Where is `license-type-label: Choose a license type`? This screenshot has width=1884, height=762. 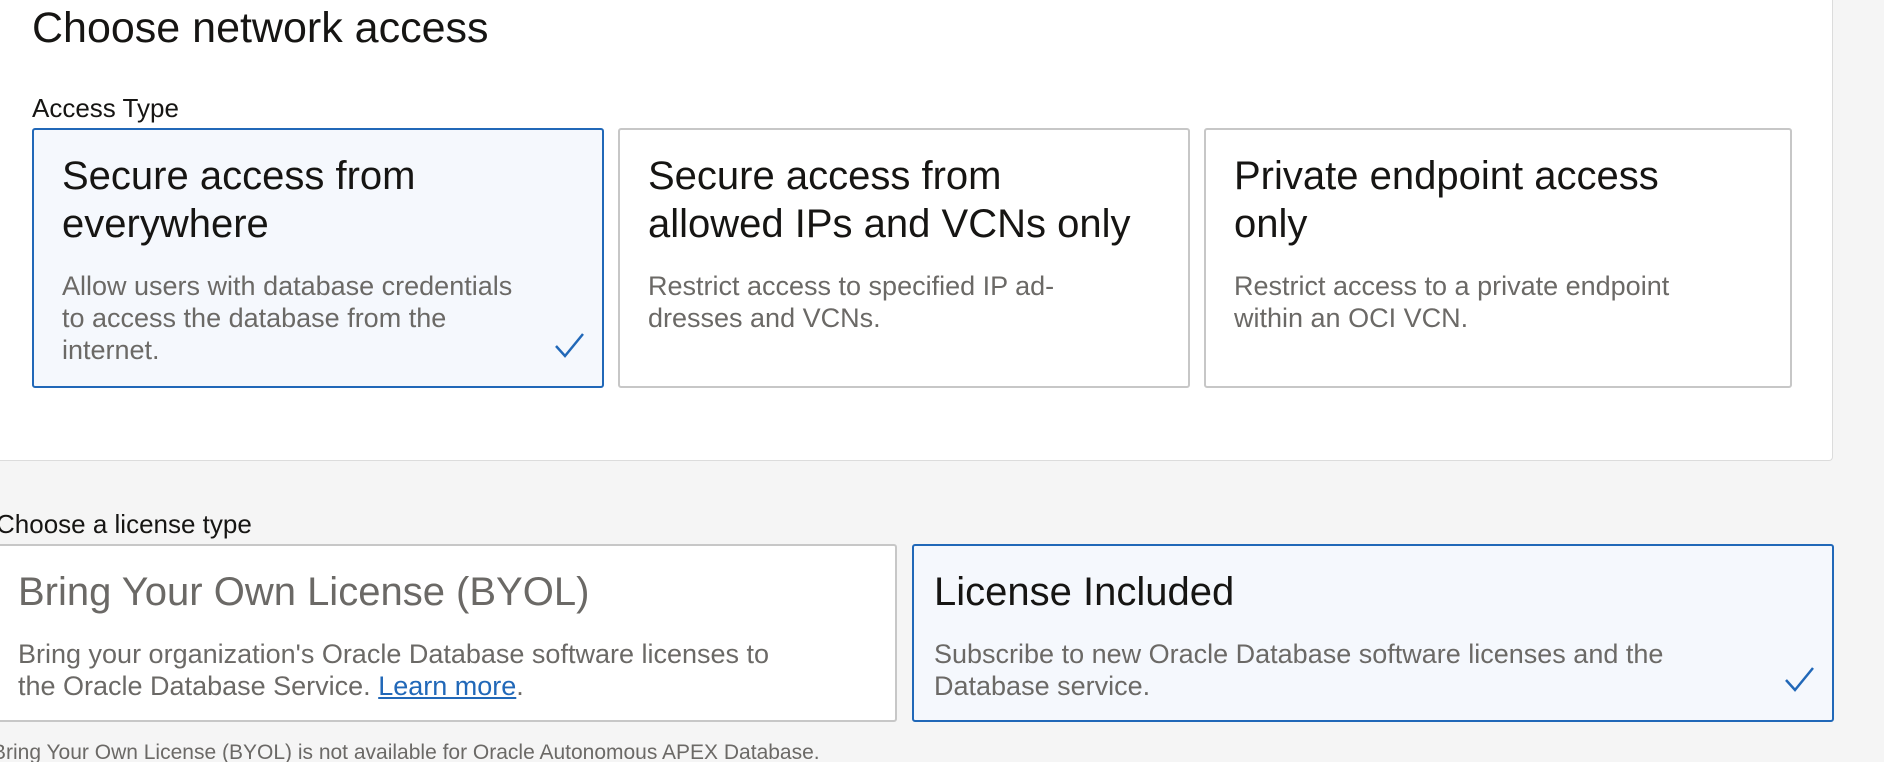 license-type-label: Choose a license type is located at coordinates (126, 524).